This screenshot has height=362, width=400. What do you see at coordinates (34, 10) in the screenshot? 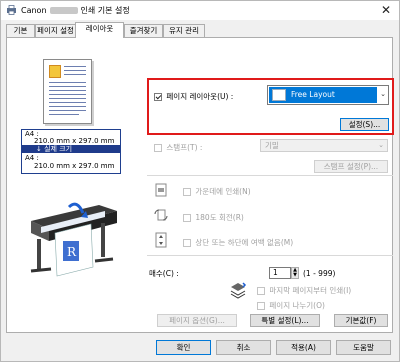
I see `window-title-prefix: Canon` at bounding box center [34, 10].